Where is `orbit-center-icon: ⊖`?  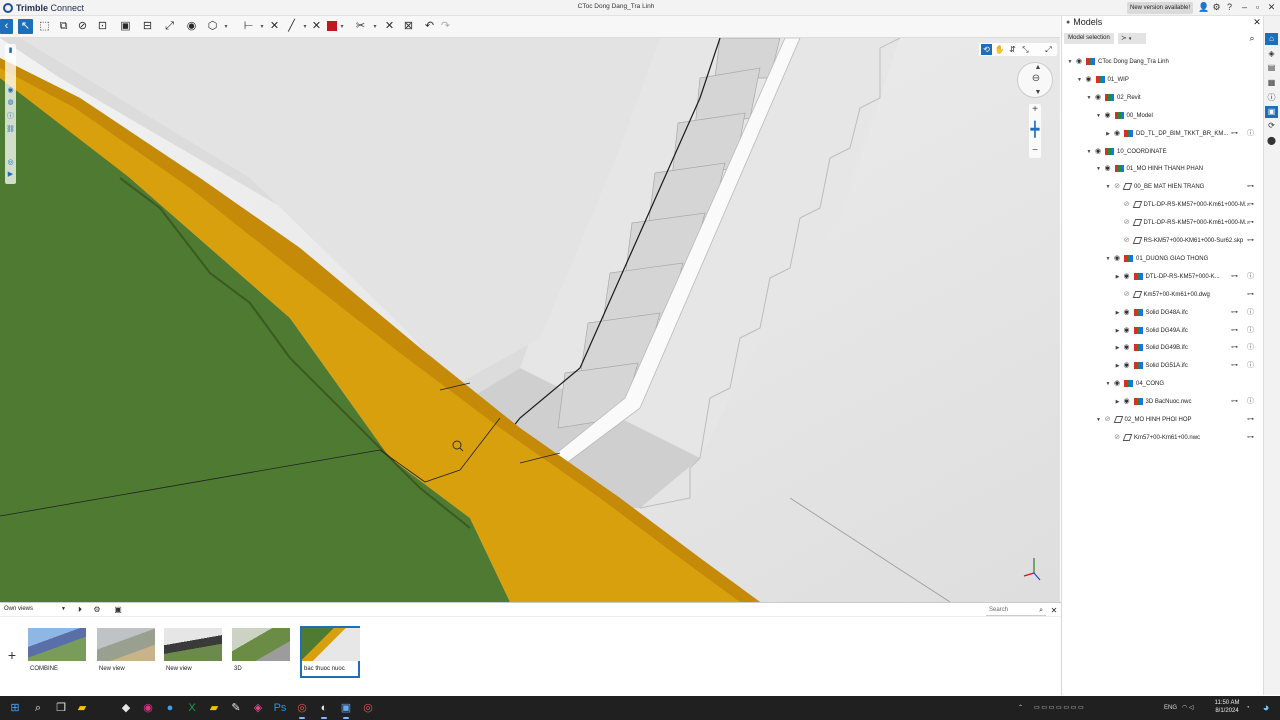
orbit-center-icon: ⊖ is located at coordinates (1036, 79).